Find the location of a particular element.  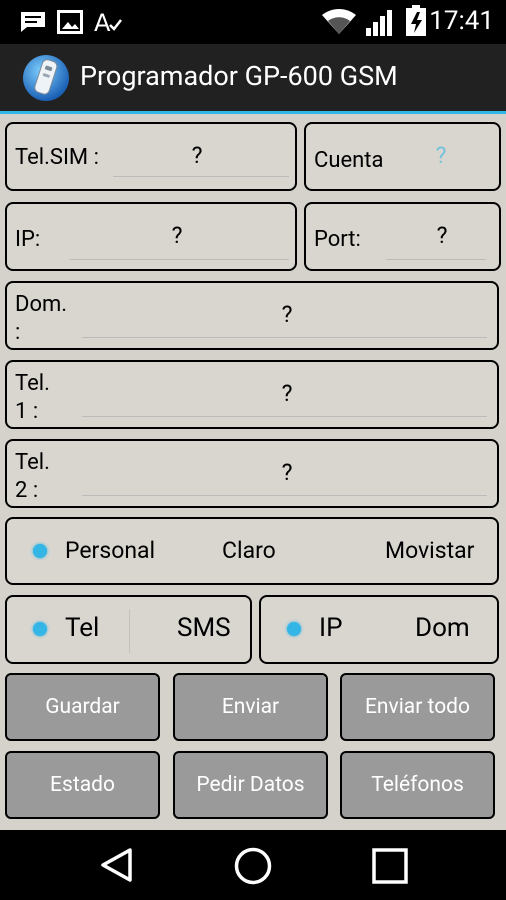

tel1-field: Tel. 1 : ? is located at coordinates (252, 394).